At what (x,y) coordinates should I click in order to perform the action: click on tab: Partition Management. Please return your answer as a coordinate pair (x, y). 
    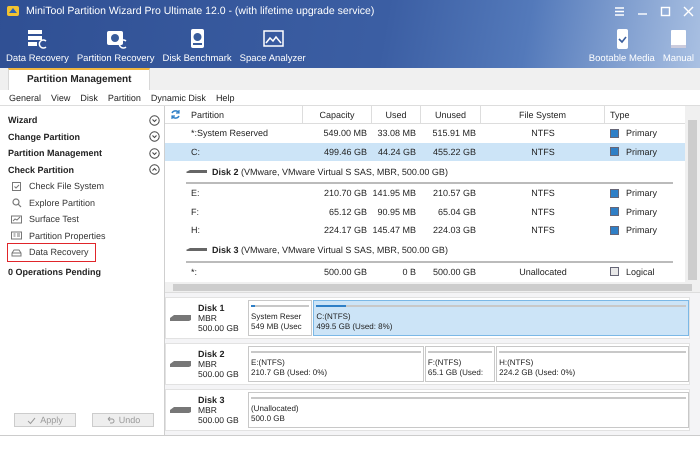
    Looking at the image, I should click on (79, 79).